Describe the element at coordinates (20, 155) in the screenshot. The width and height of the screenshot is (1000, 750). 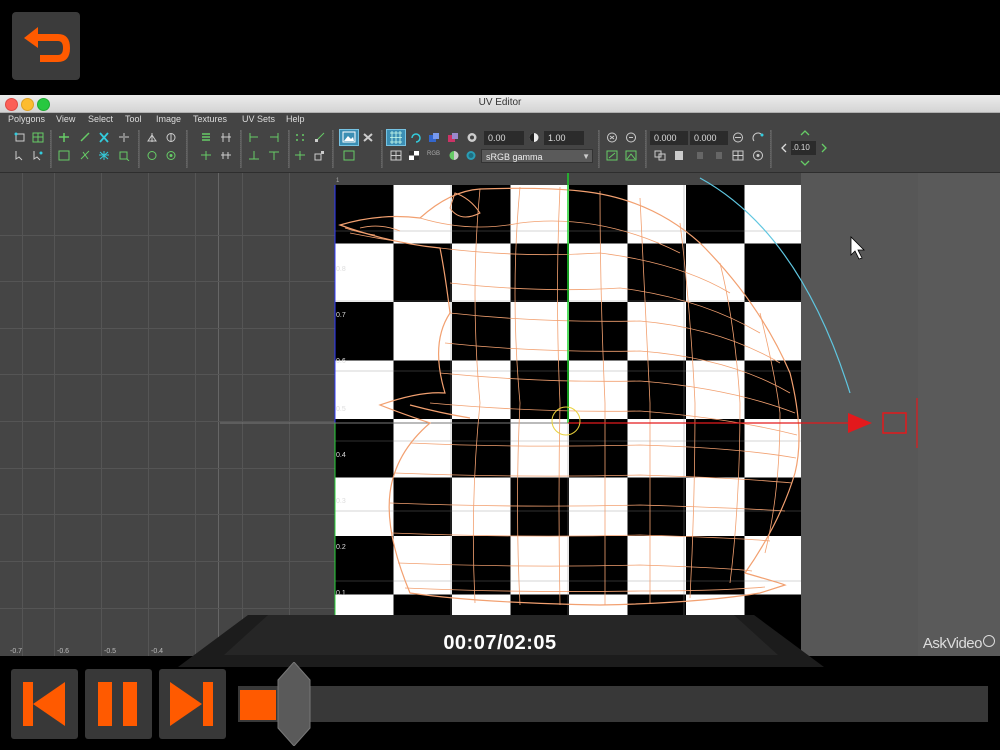
I see `select-pick-icon` at that location.